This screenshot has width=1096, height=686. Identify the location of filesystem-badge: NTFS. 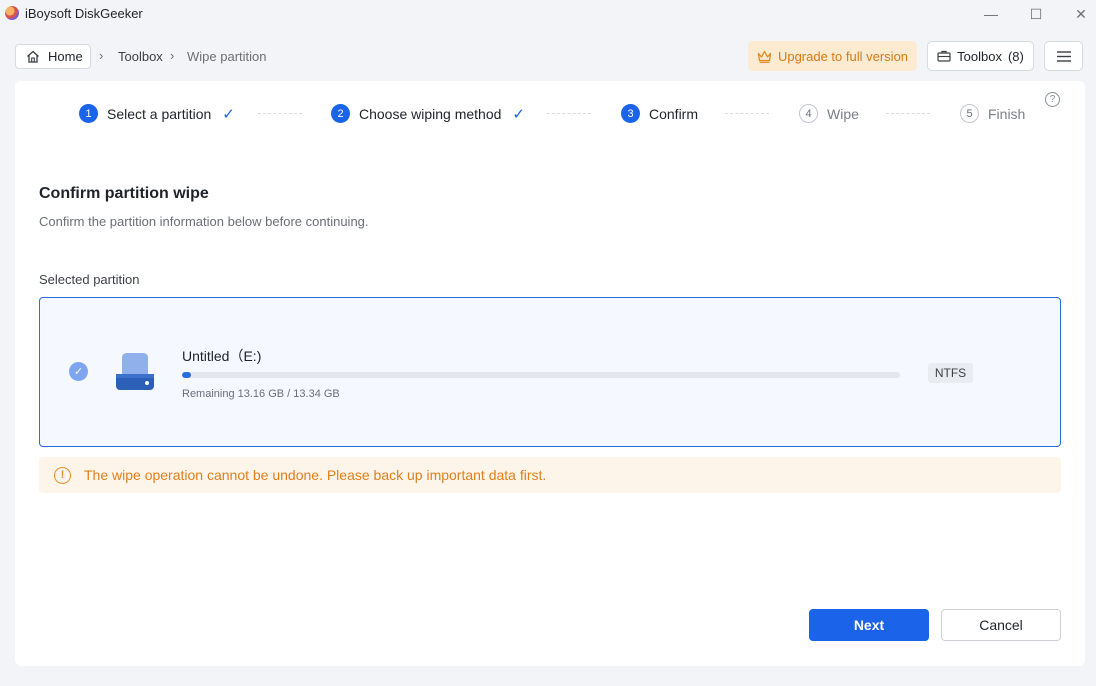
(950, 373).